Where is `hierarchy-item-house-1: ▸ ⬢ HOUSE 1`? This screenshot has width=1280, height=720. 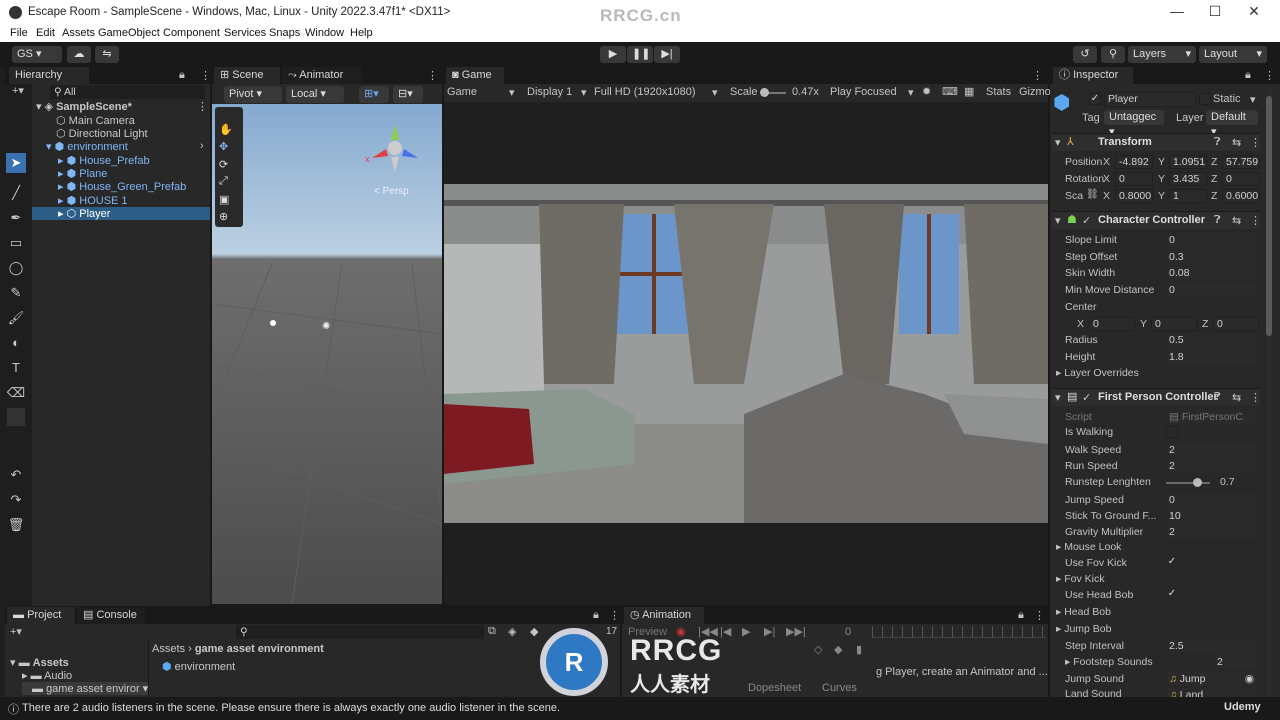 hierarchy-item-house-1: ▸ ⬢ HOUSE 1 is located at coordinates (93, 200).